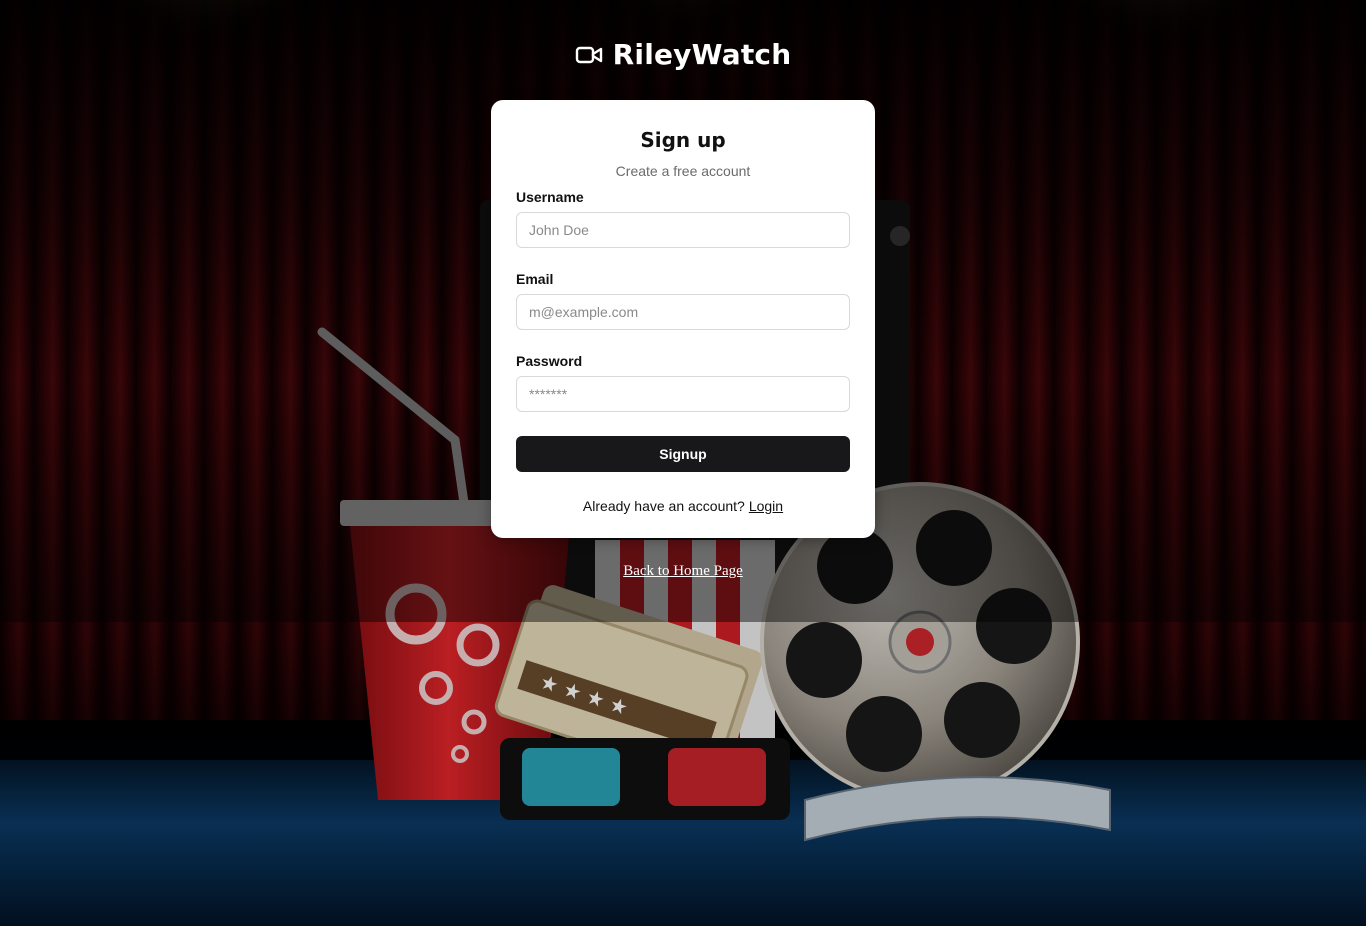 The width and height of the screenshot is (1366, 926). What do you see at coordinates (702, 54) in the screenshot?
I see `brand-name: RileyWatch` at bounding box center [702, 54].